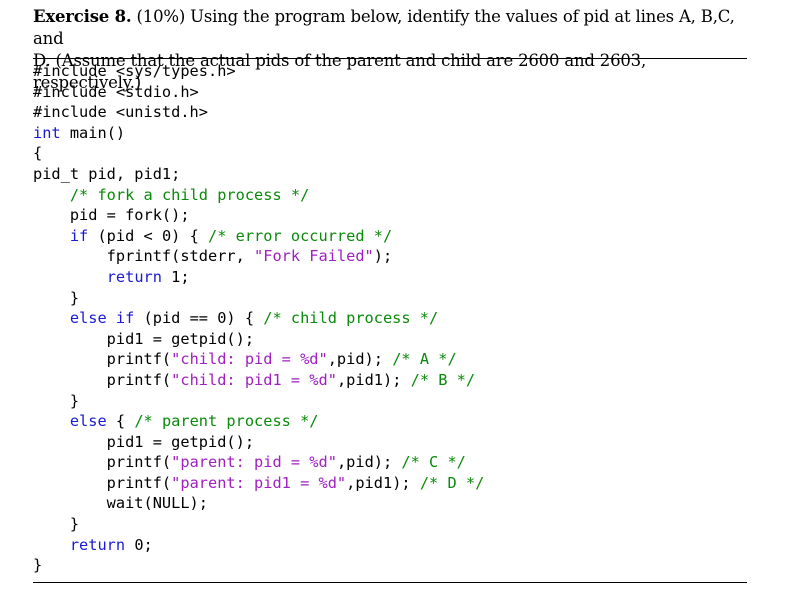 The height and width of the screenshot is (592, 787). What do you see at coordinates (93, 132) in the screenshot?
I see `code-text: main()` at bounding box center [93, 132].